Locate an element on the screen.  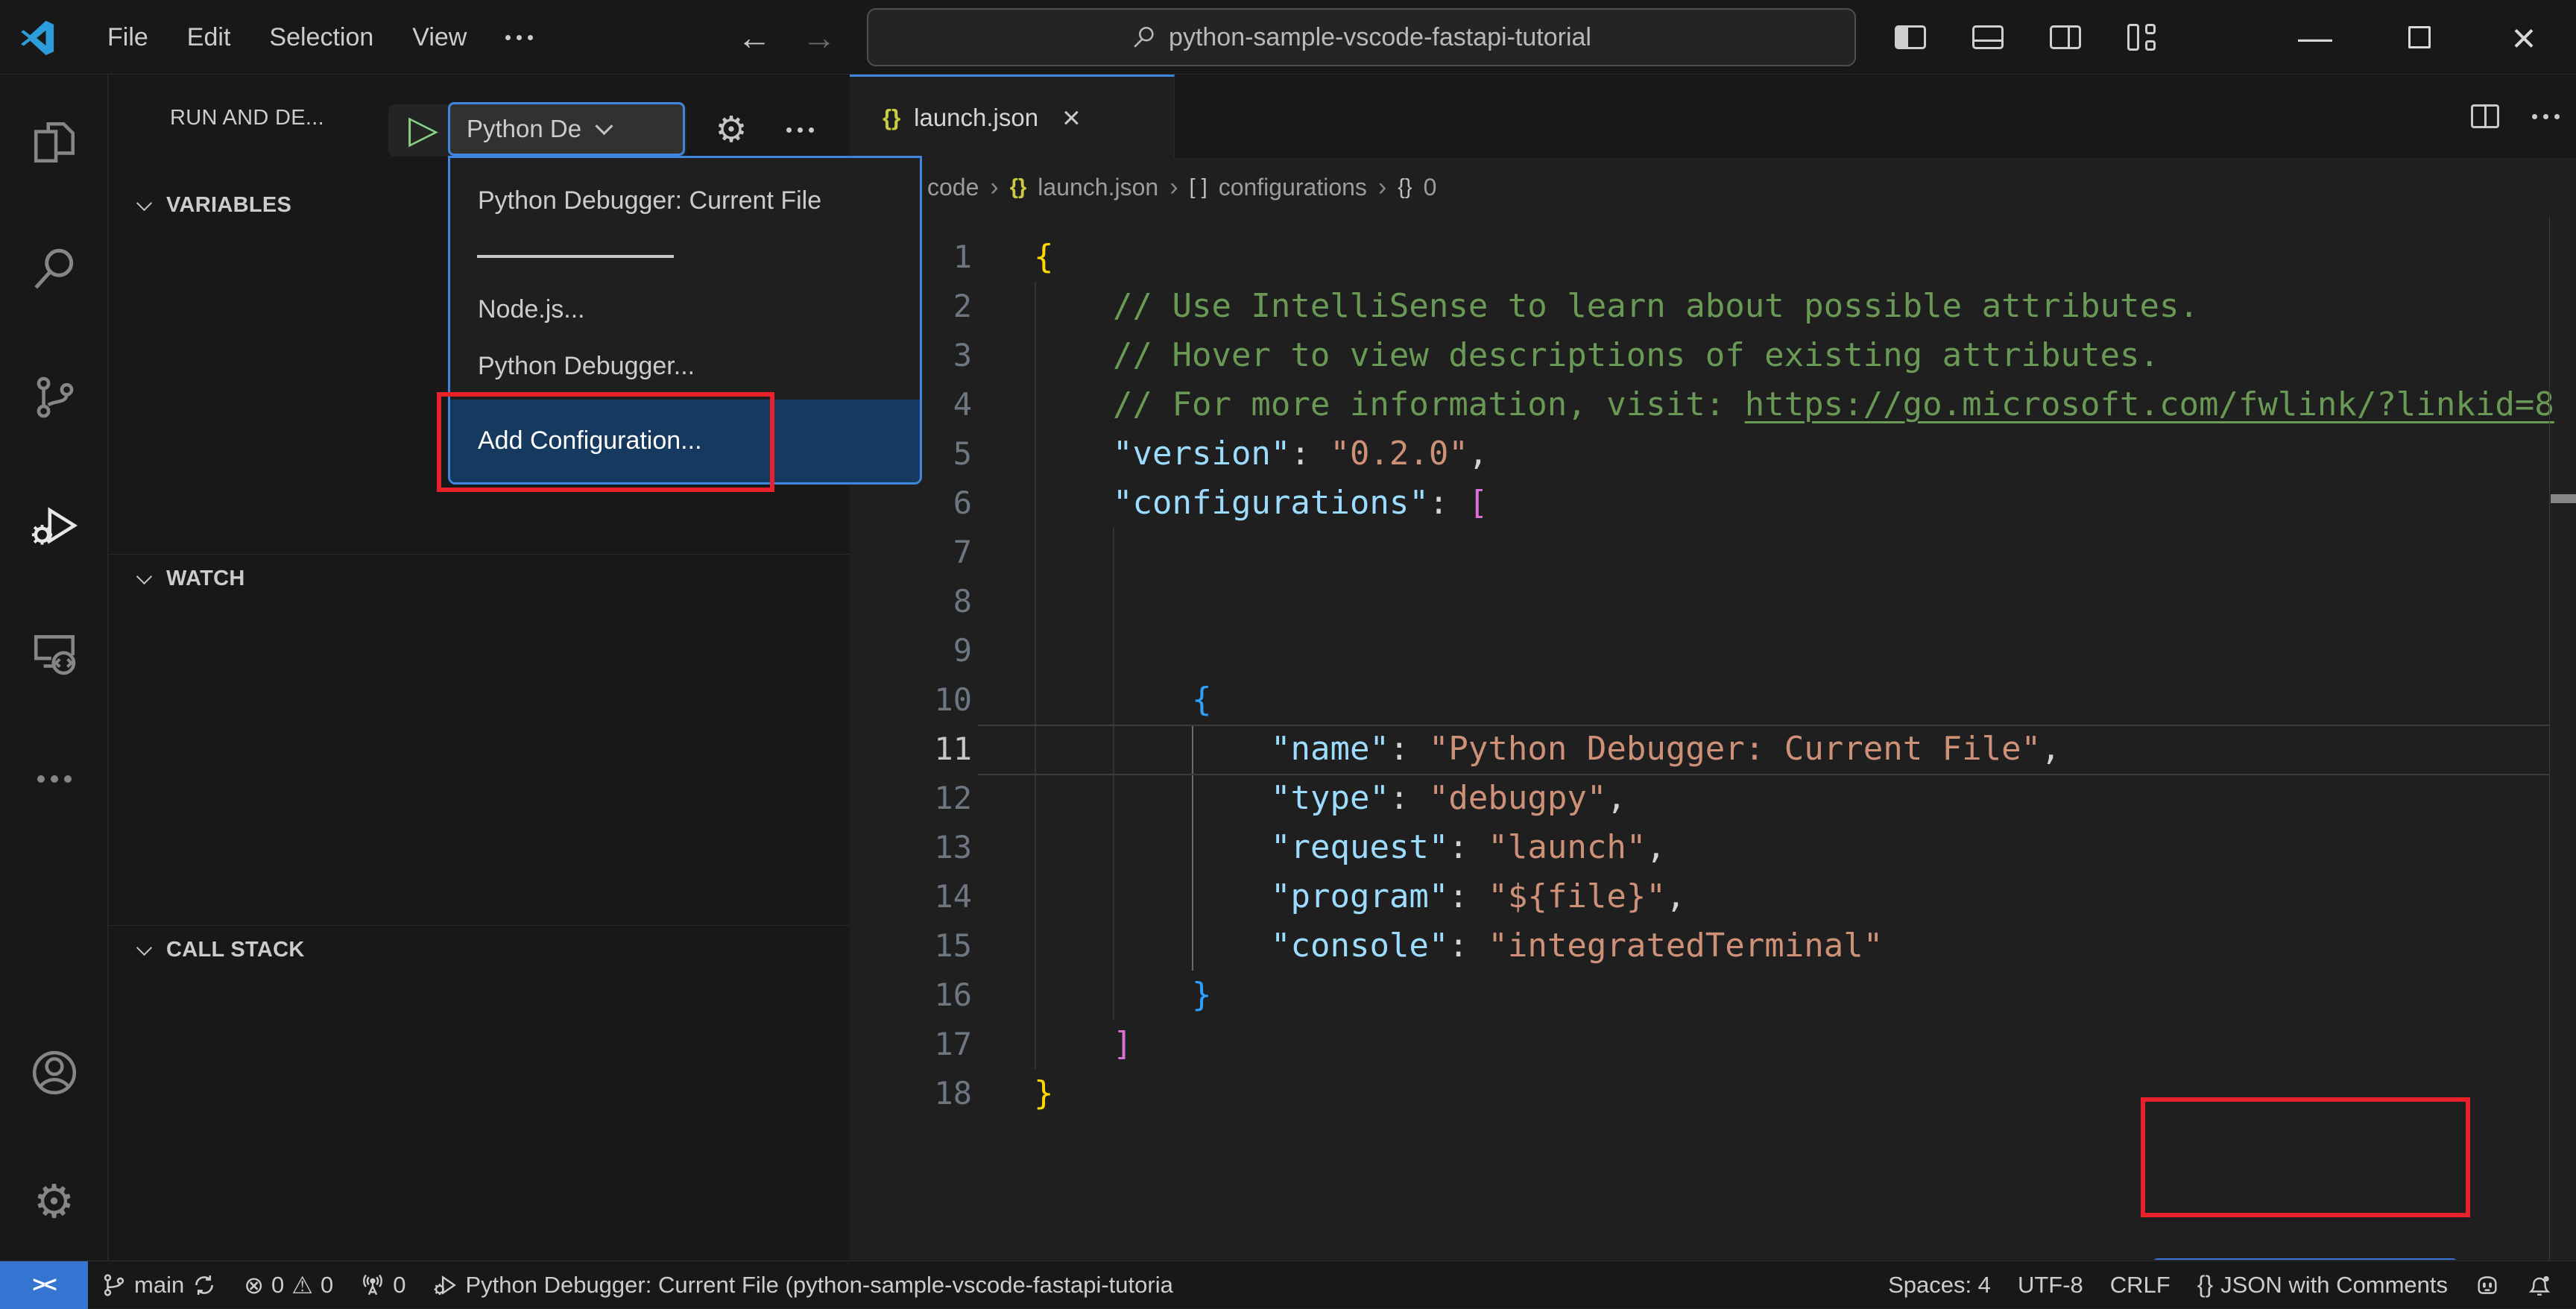
configure-gear-icon: ⚙ is located at coordinates (731, 130).